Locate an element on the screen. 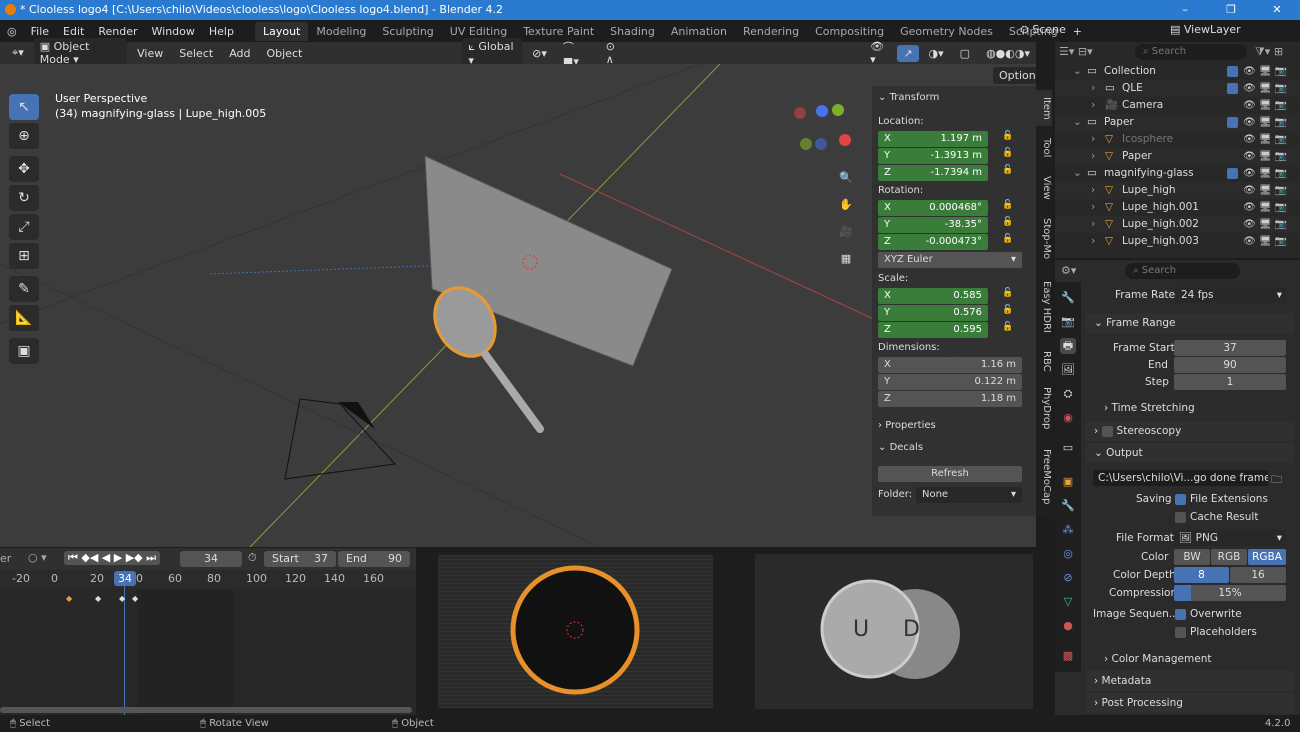 Image resolution: width=1300 pixels, height=732 pixels. view-menu: View is located at coordinates (150, 53).